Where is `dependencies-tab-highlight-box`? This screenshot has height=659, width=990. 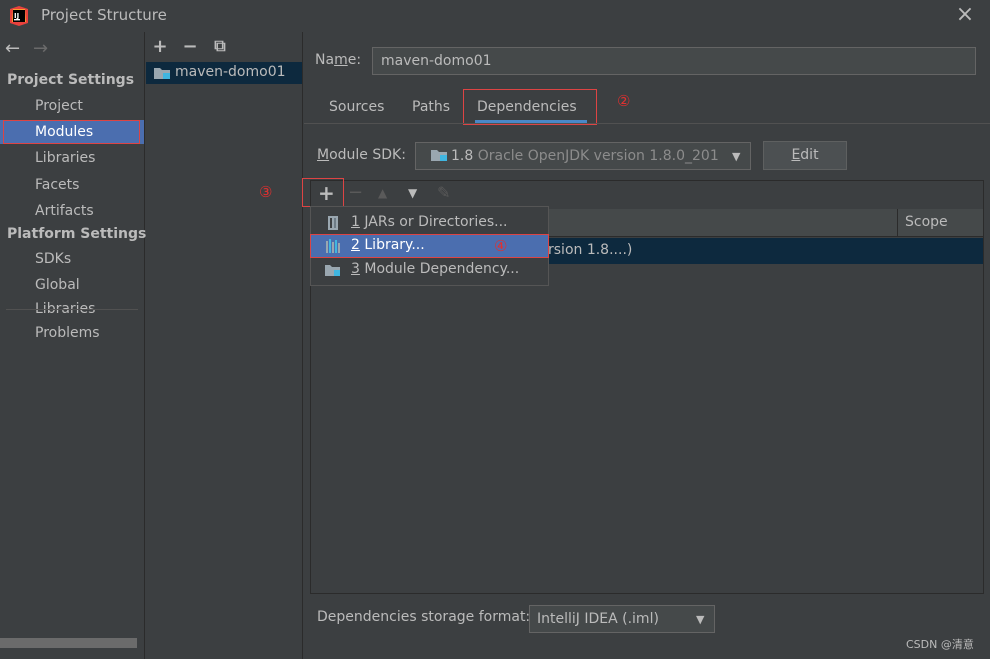 dependencies-tab-highlight-box is located at coordinates (530, 107).